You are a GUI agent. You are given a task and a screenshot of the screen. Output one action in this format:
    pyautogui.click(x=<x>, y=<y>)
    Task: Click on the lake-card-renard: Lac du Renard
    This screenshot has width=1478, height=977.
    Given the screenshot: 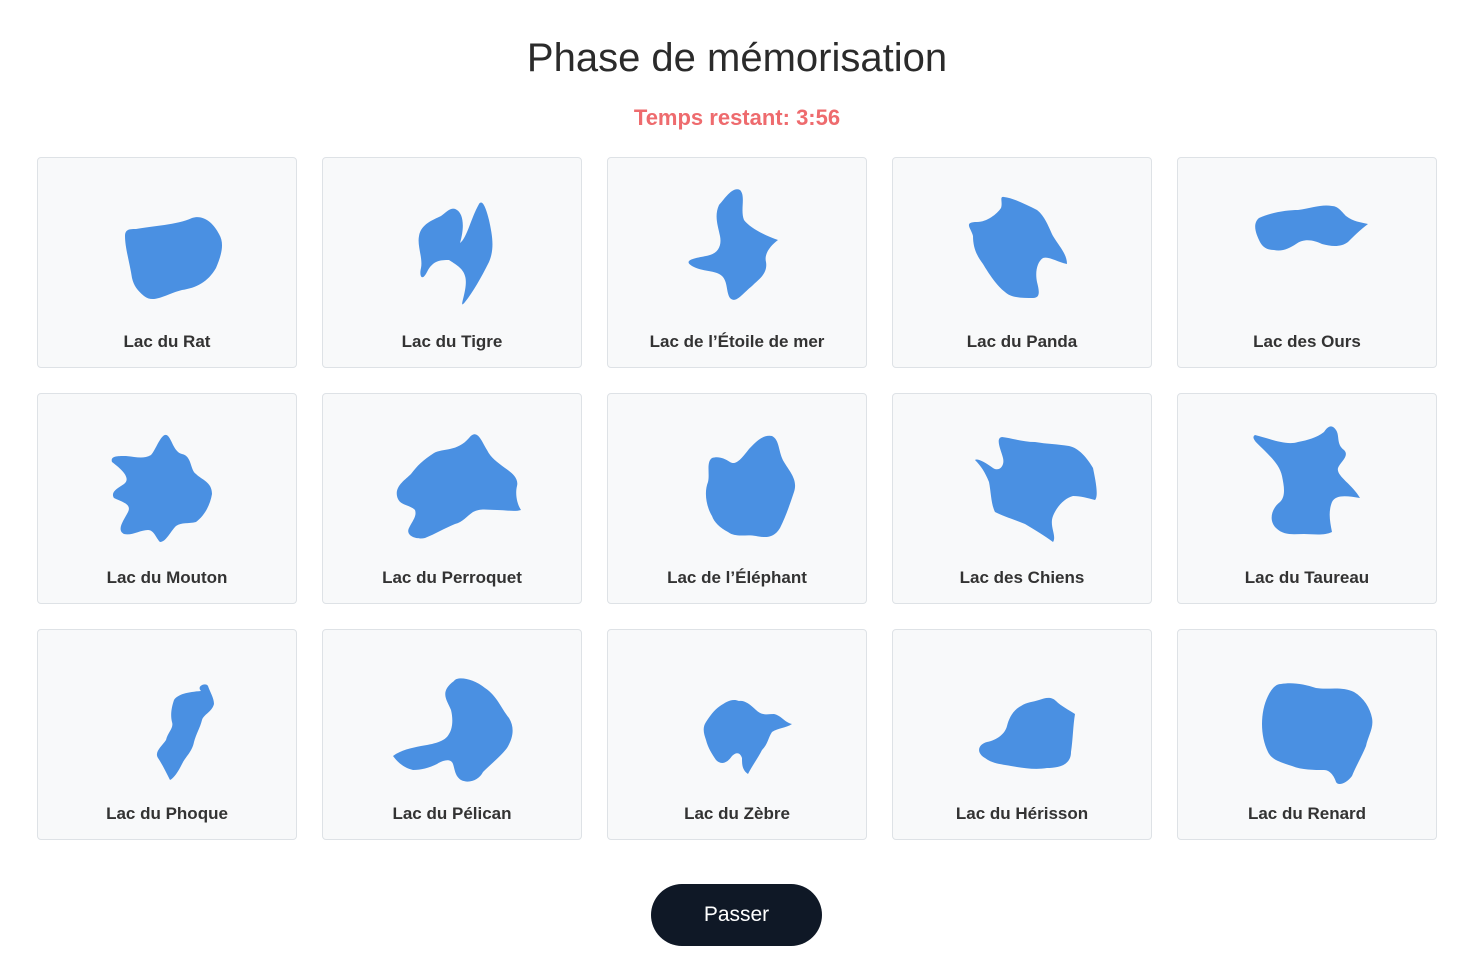 What is the action you would take?
    pyautogui.click(x=1307, y=734)
    